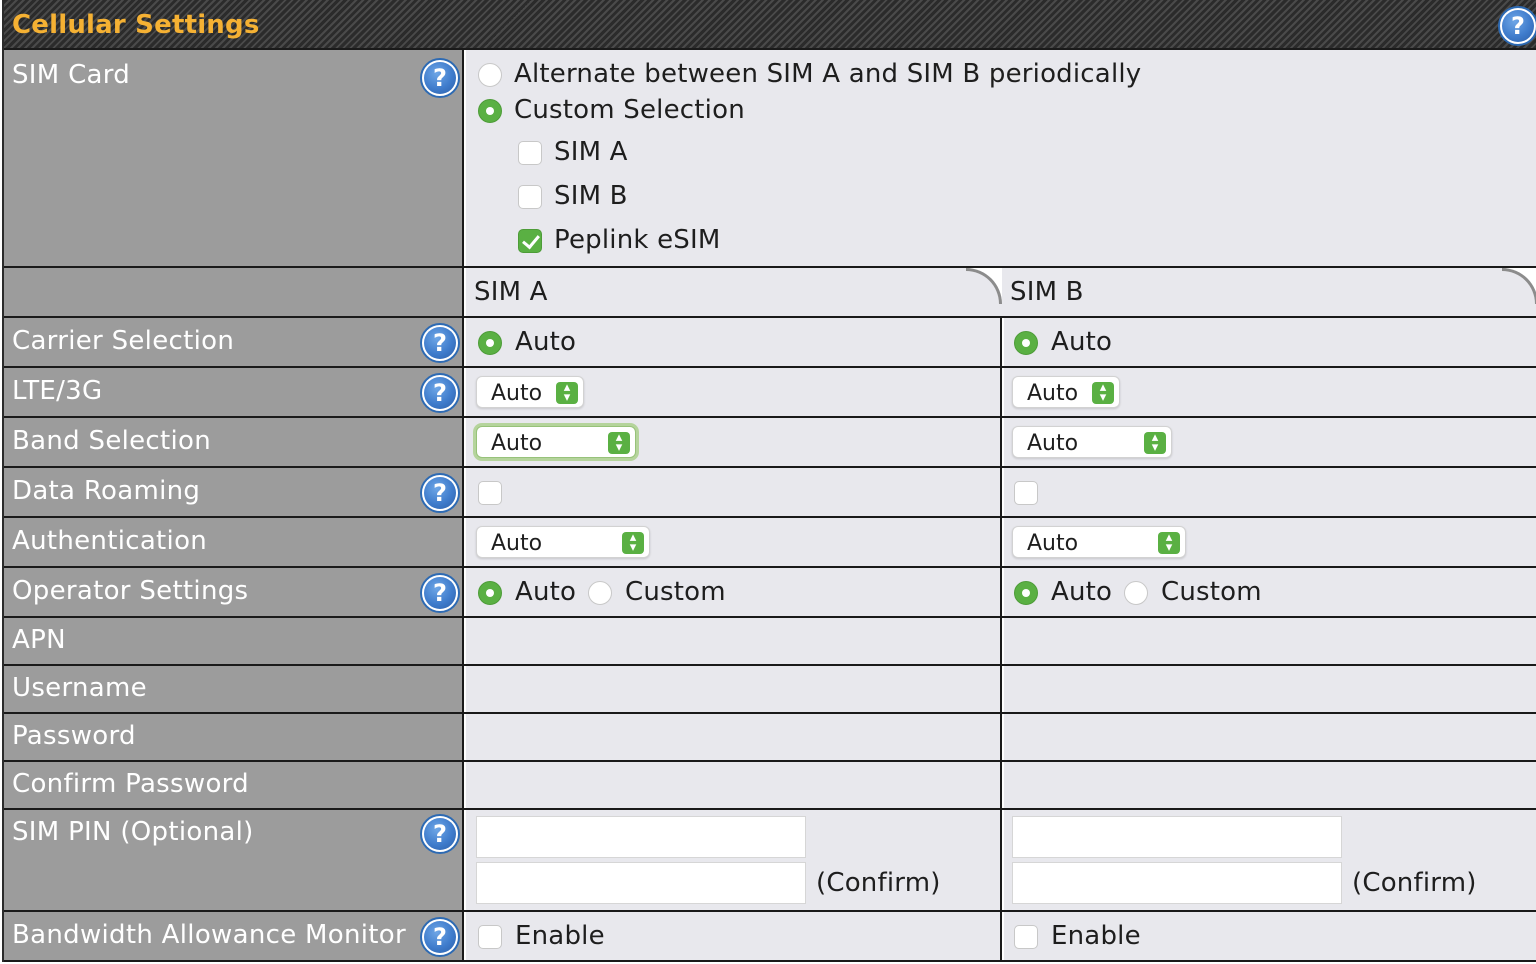 The width and height of the screenshot is (1536, 964). What do you see at coordinates (1026, 493) in the screenshot?
I see `data-roaming-checkbox-sim-b` at bounding box center [1026, 493].